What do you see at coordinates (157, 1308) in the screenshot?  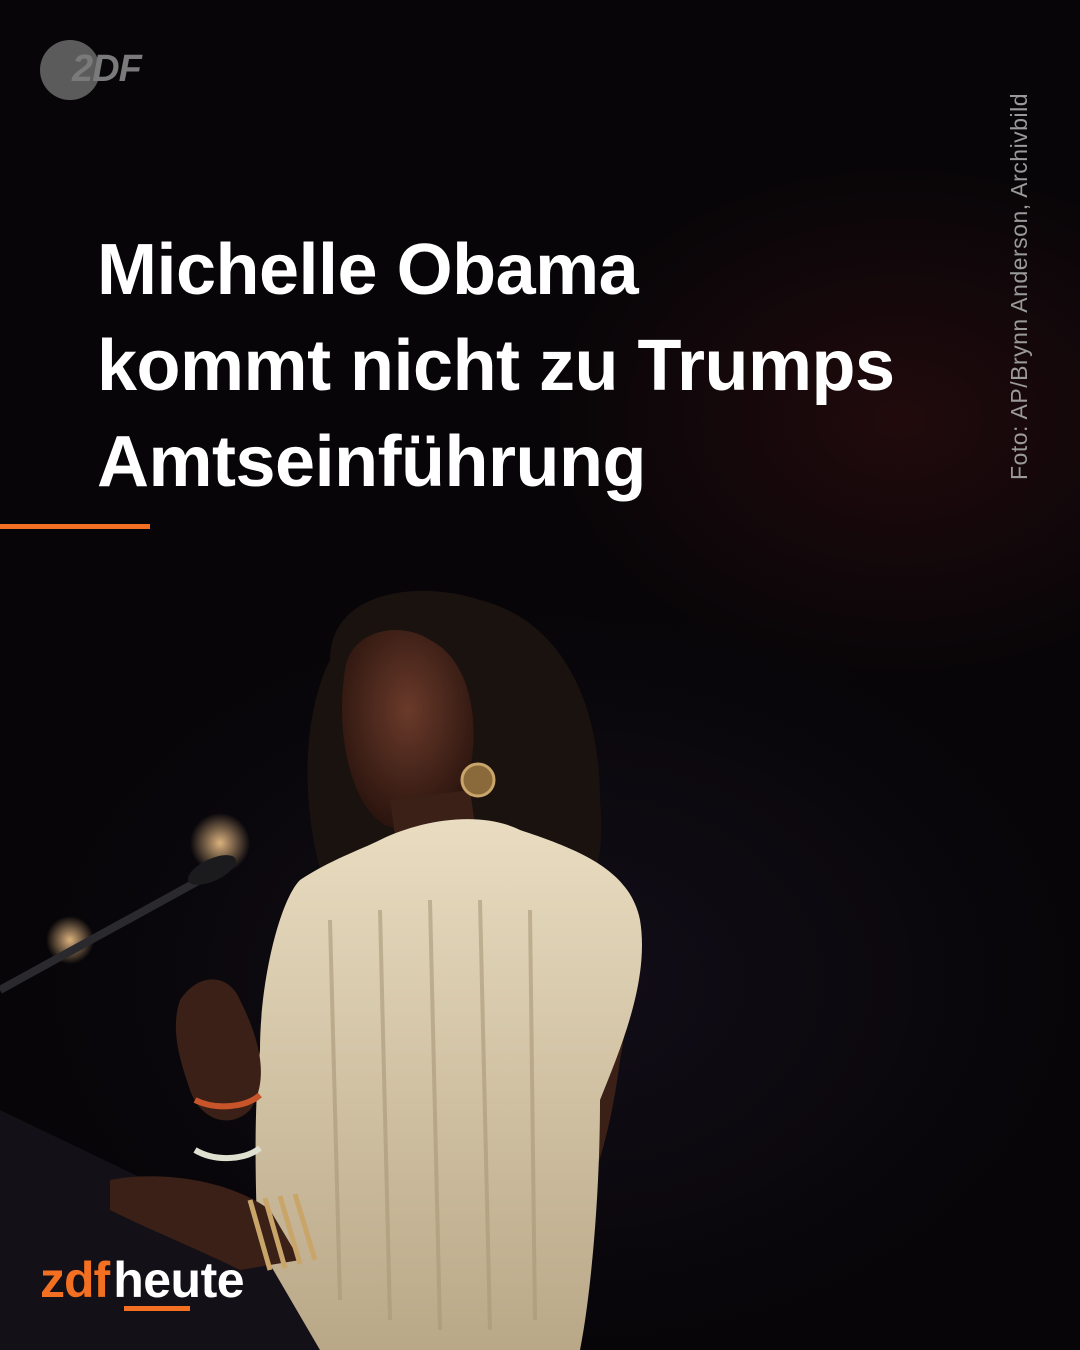 I see `brand-underline` at bounding box center [157, 1308].